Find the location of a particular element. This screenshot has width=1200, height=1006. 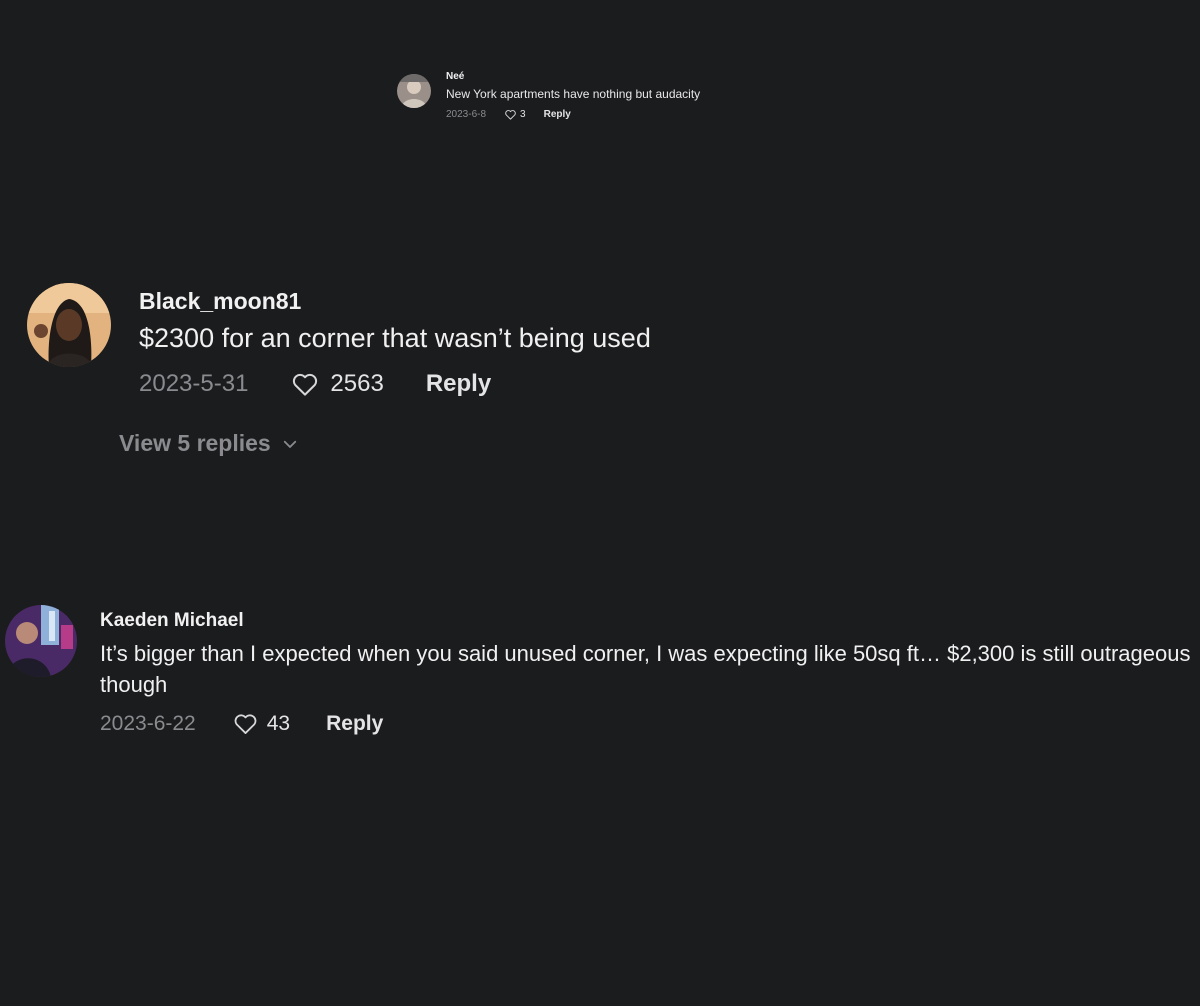

view-replies-button: View 5 replies is located at coordinates (209, 443).